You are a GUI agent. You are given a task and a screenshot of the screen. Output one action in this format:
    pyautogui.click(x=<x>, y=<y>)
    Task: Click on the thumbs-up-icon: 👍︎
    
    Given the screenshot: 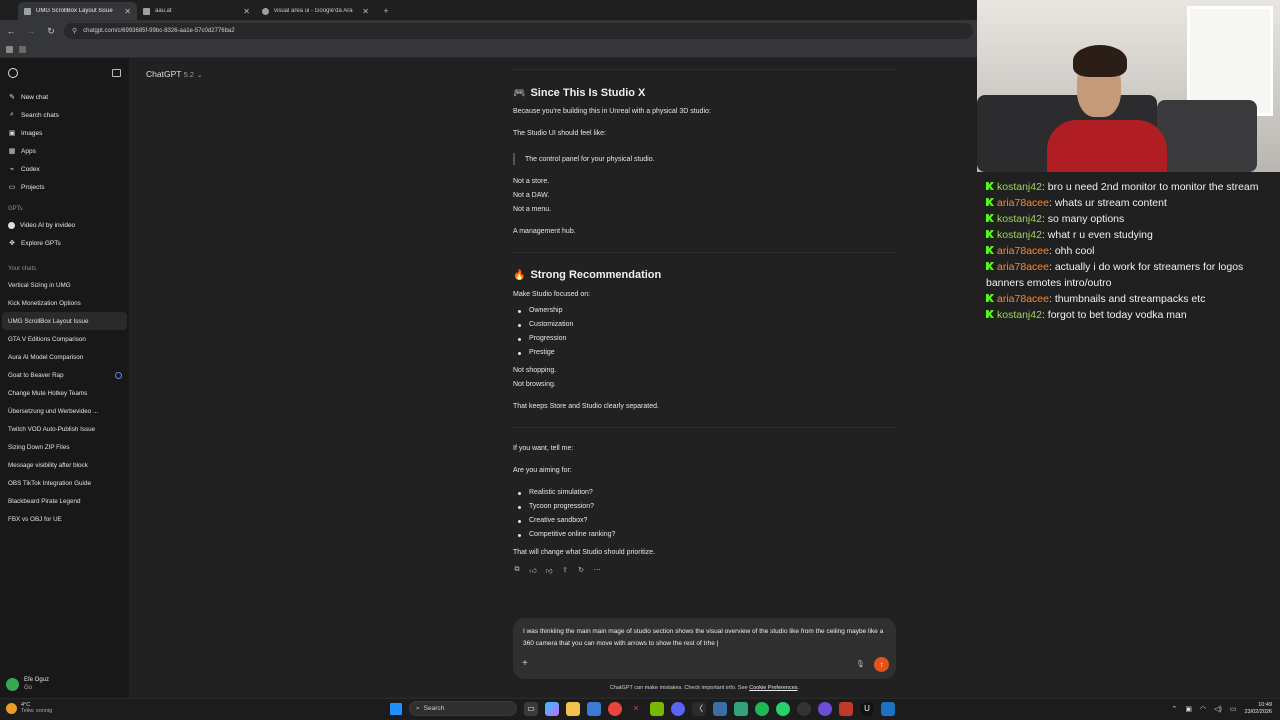 What is the action you would take?
    pyautogui.click(x=533, y=570)
    